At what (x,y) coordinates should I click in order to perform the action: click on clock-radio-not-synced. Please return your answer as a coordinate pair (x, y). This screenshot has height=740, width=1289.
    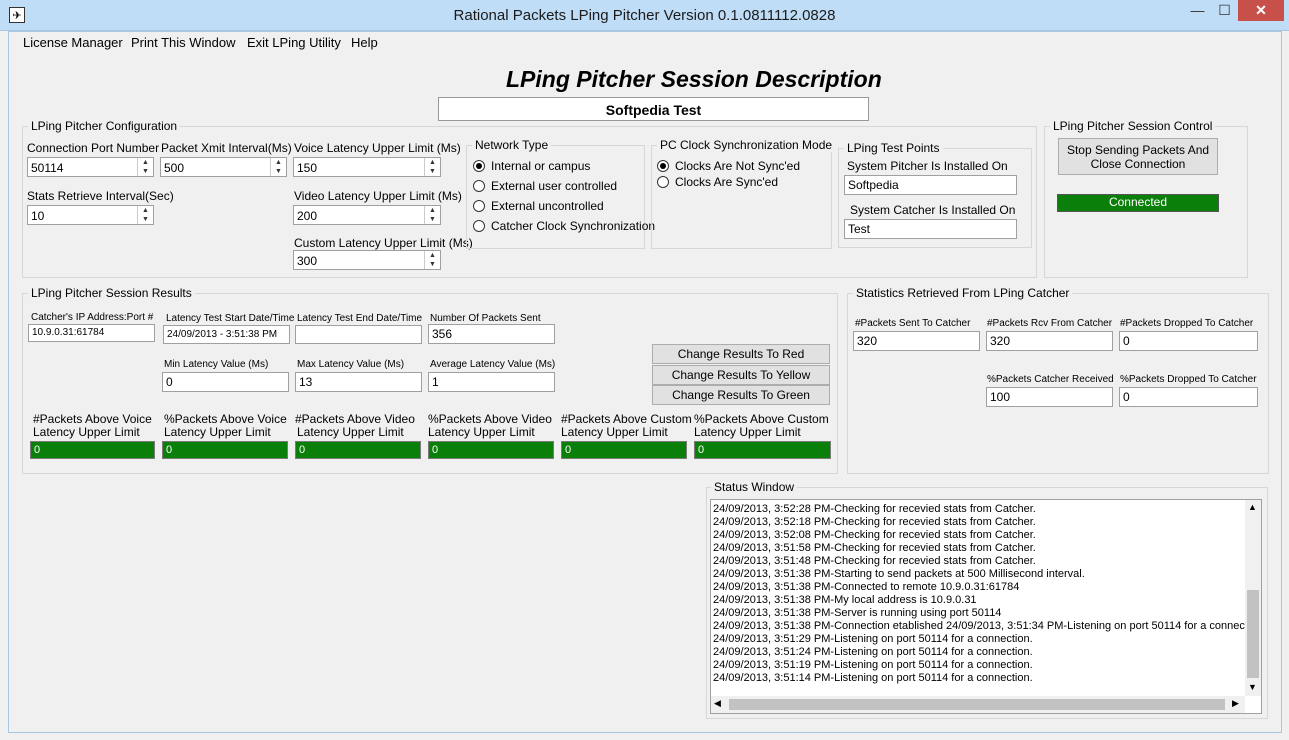
    Looking at the image, I should click on (663, 166).